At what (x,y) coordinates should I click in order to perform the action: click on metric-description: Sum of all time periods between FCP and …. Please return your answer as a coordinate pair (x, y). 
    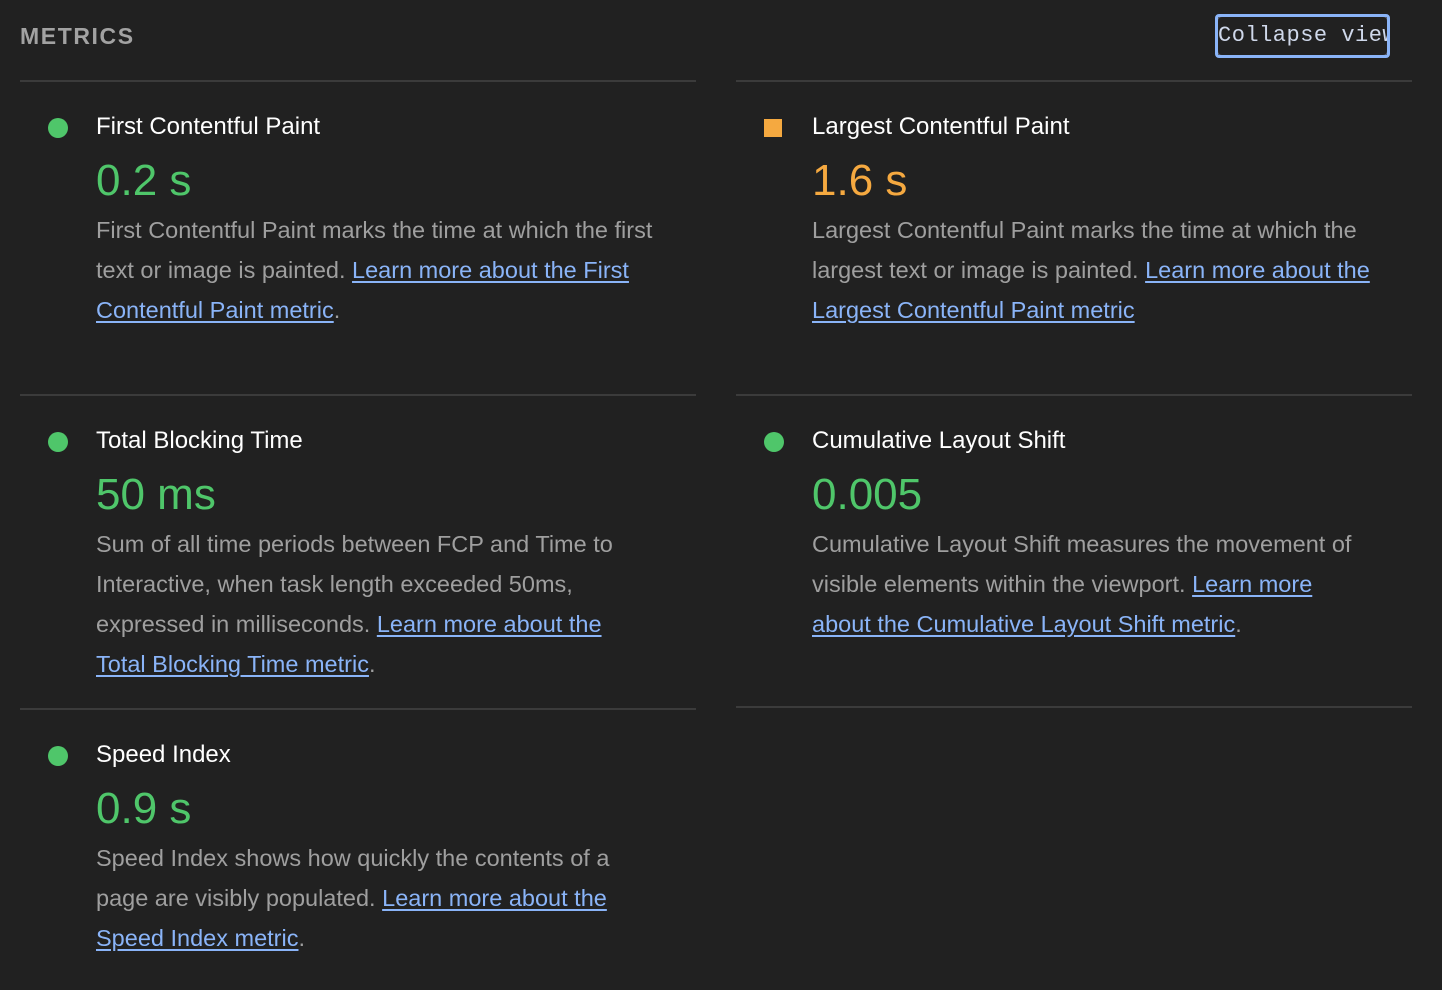
    Looking at the image, I should click on (376, 604).